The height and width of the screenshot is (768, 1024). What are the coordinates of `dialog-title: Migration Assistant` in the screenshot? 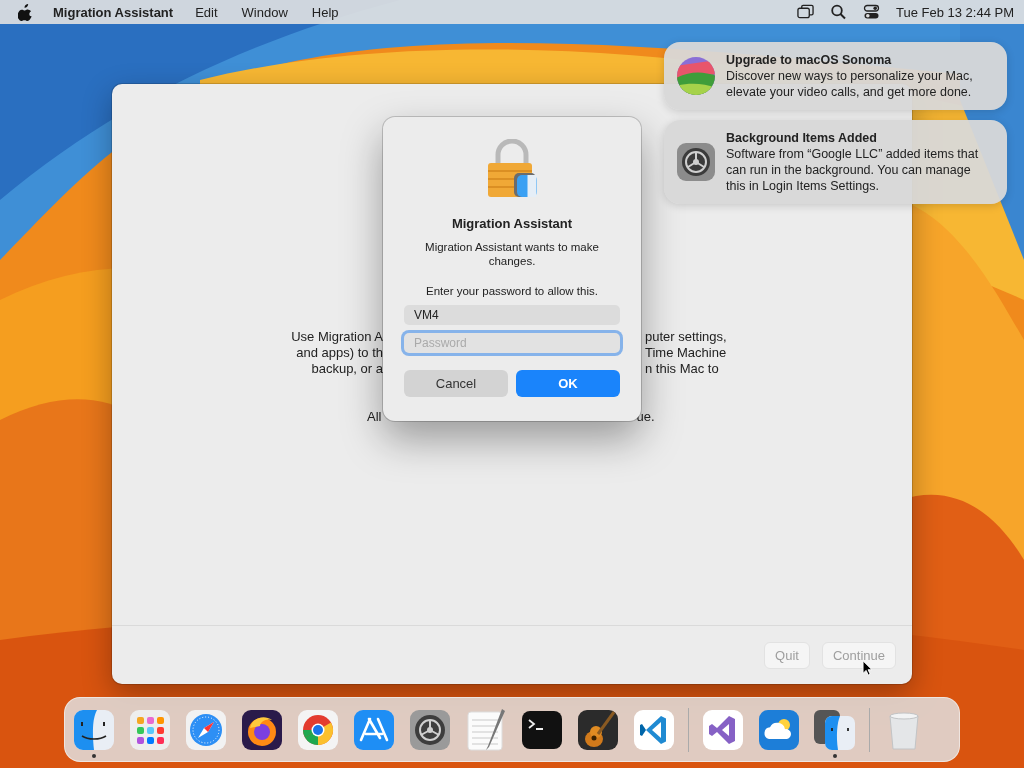 It's located at (512, 223).